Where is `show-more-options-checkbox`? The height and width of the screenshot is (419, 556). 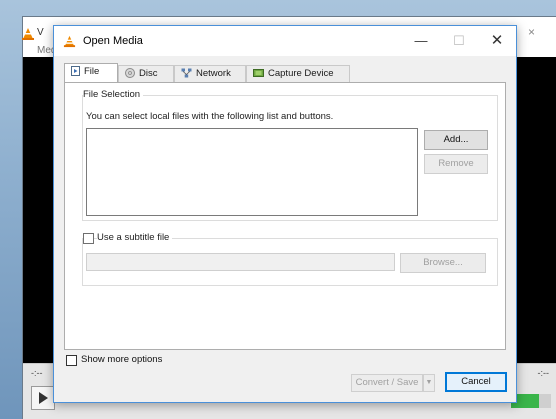
show-more-options-checkbox is located at coordinates (71, 360).